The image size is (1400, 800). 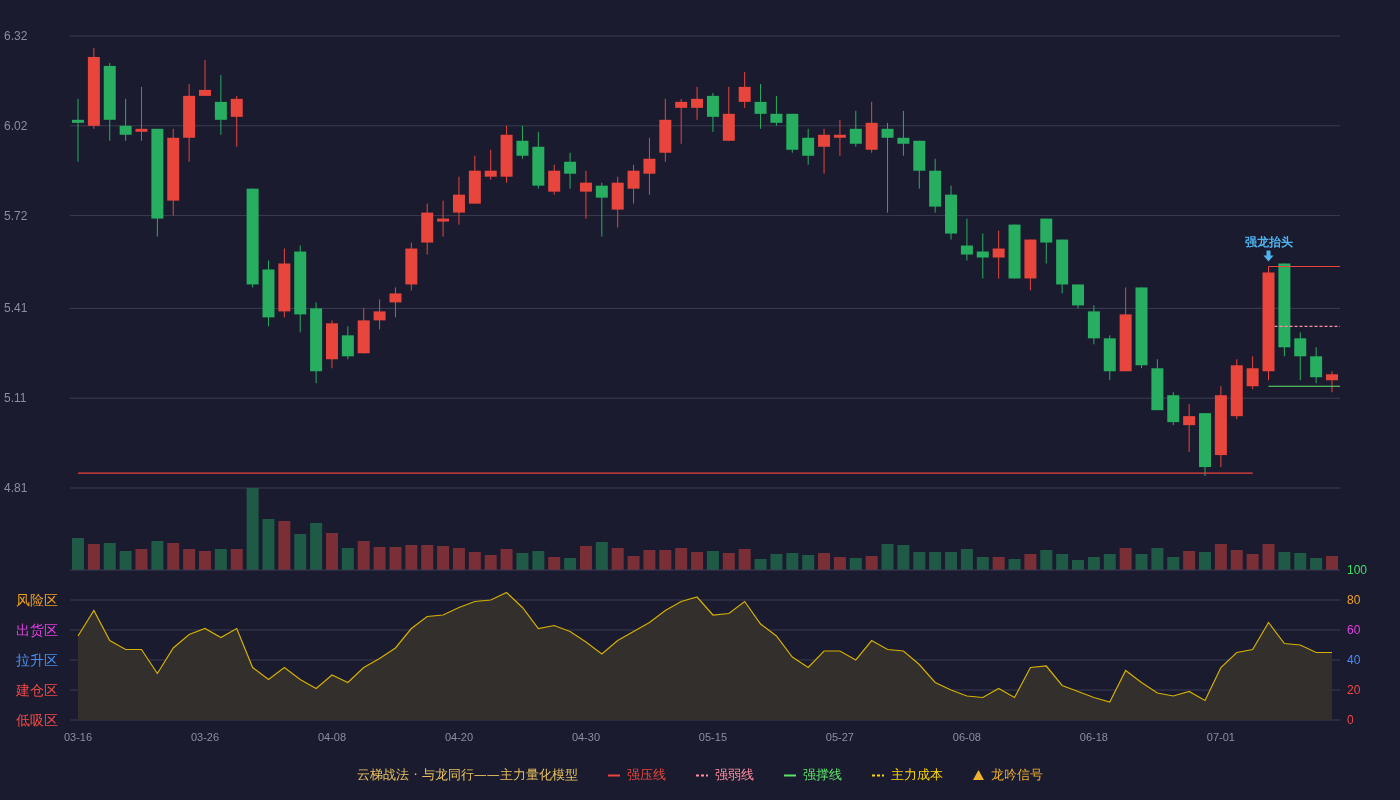 I want to click on axis-label: 6.02, so click(x=16, y=125).